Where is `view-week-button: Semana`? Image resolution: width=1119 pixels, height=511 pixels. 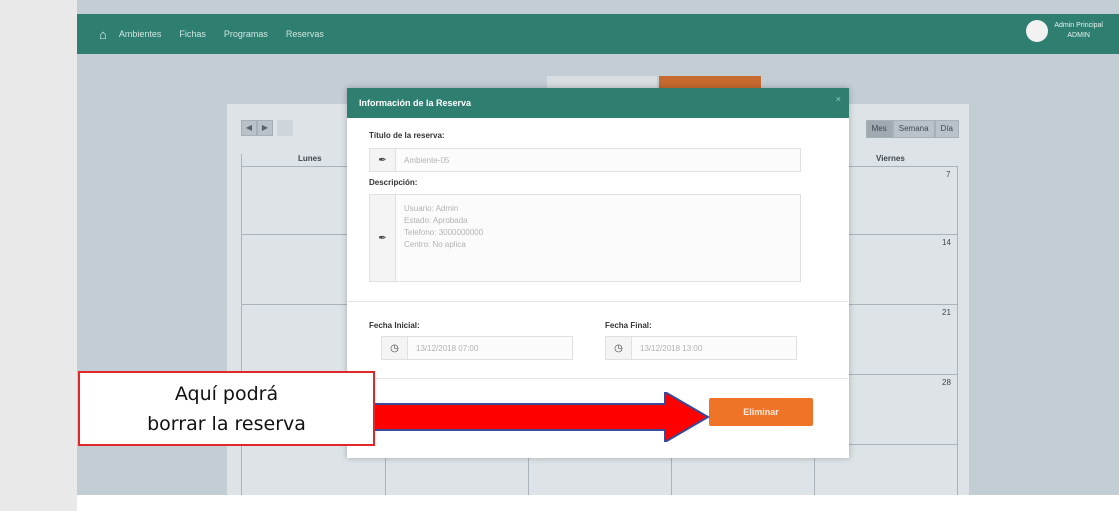 view-week-button: Semana is located at coordinates (913, 129).